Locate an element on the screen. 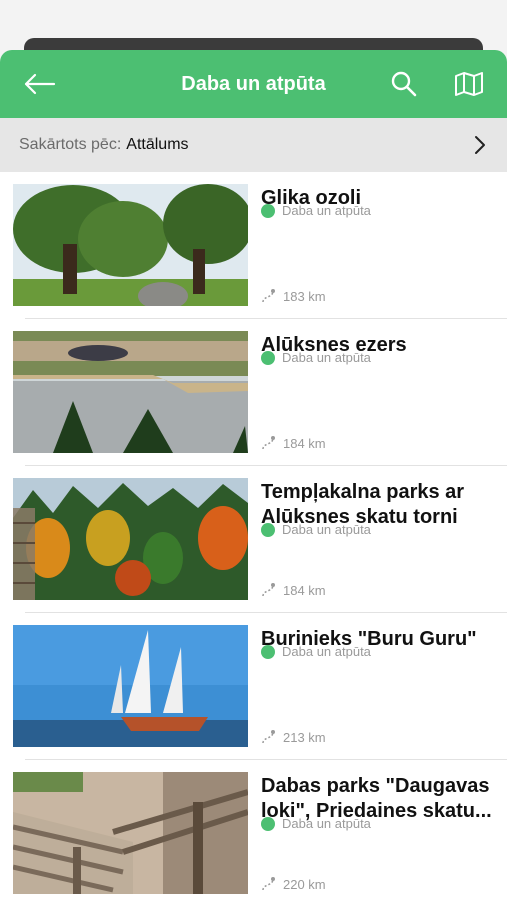 This screenshot has width=507, height=900. place-distance: 220 km is located at coordinates (293, 884).